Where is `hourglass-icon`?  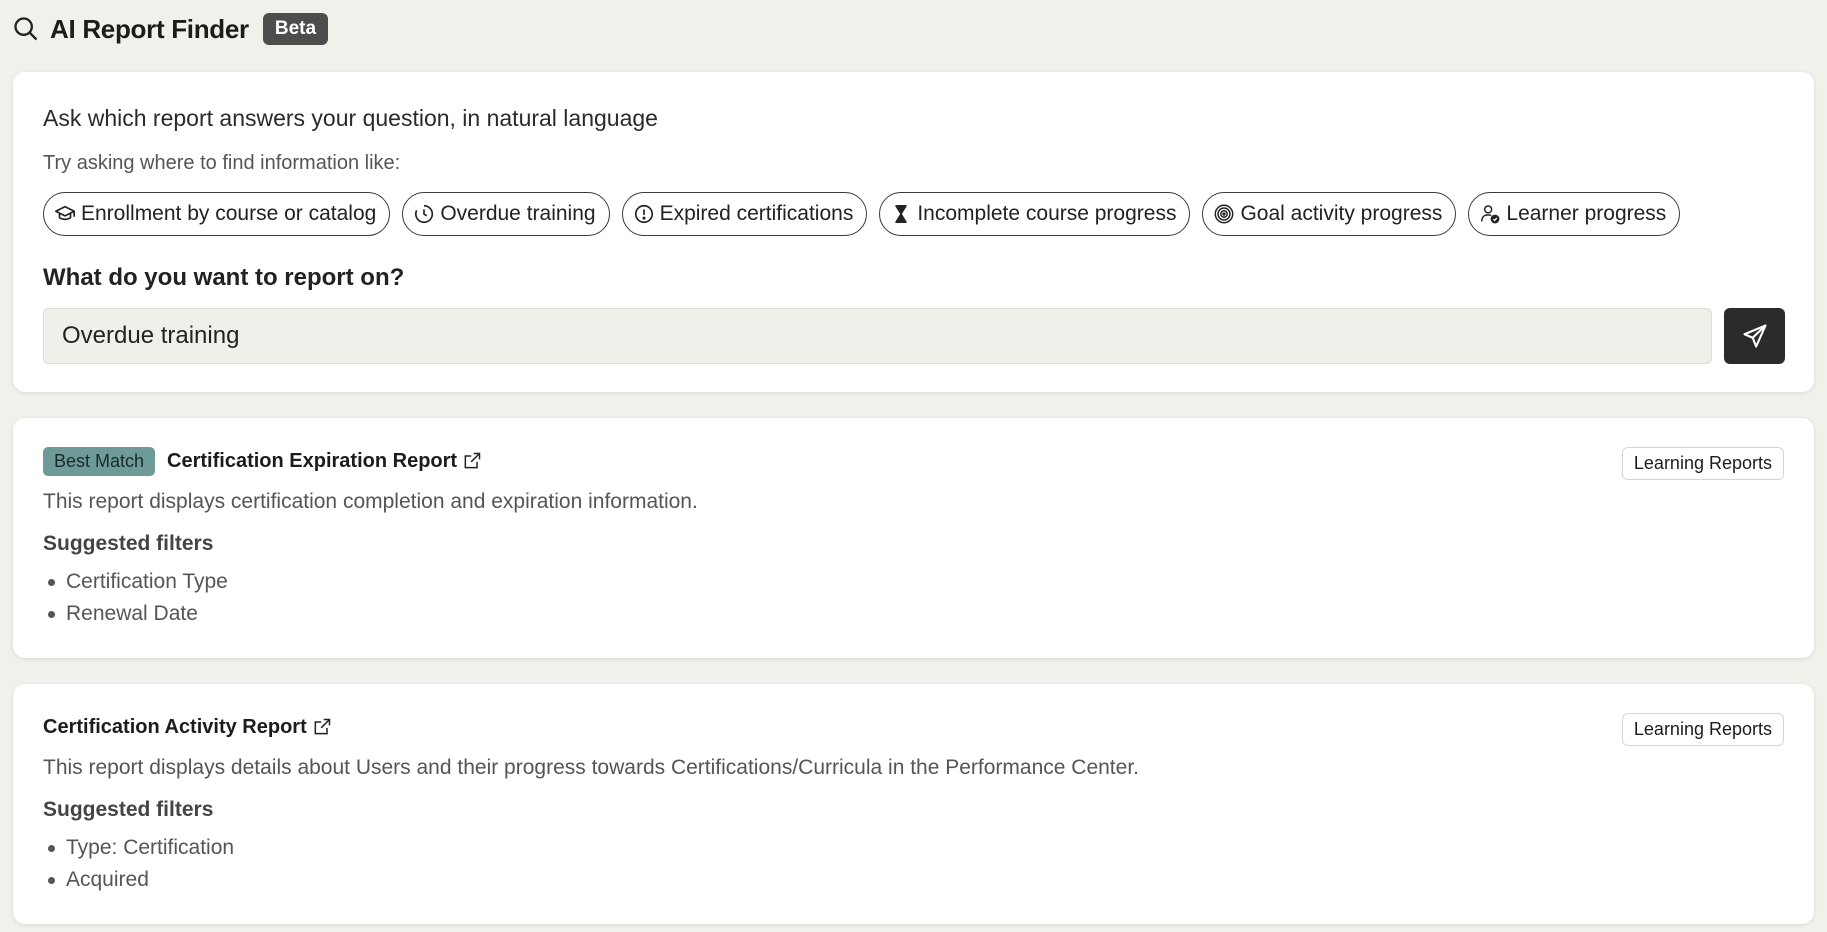 hourglass-icon is located at coordinates (901, 214).